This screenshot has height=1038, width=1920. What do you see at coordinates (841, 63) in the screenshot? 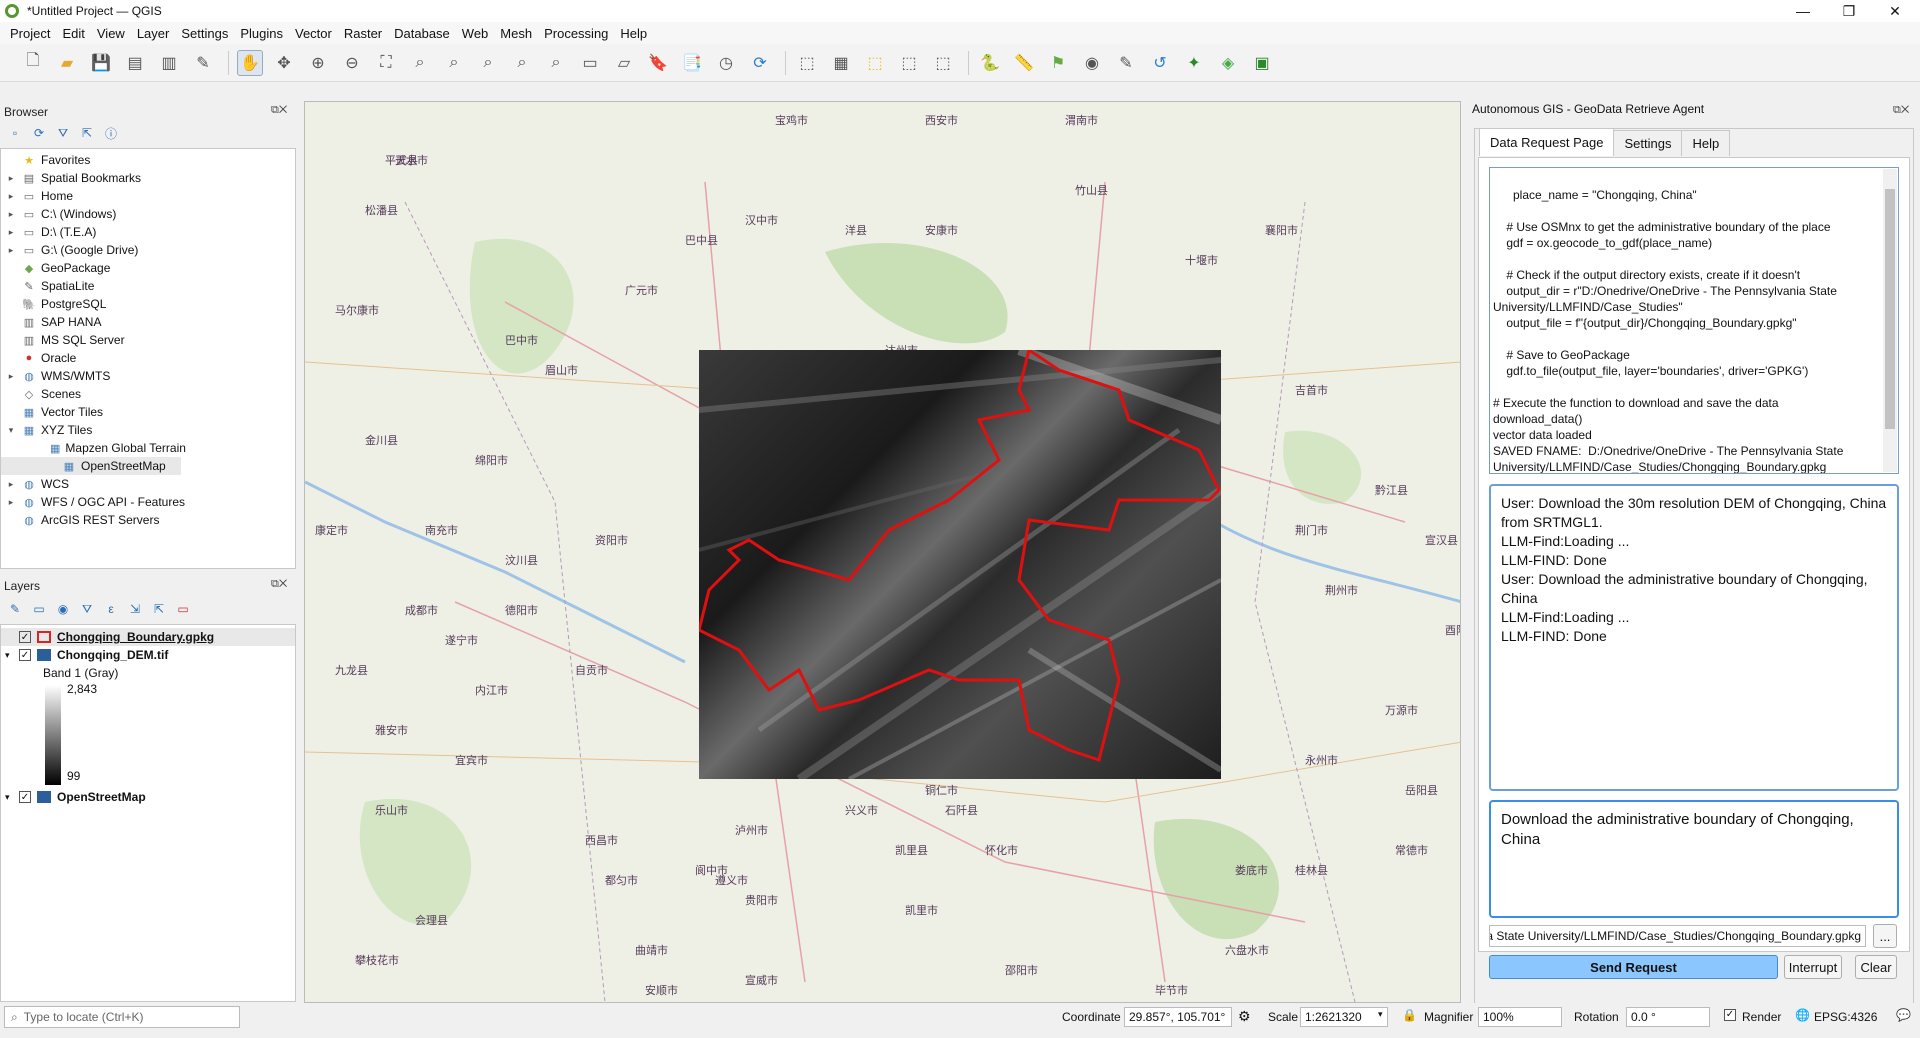
I see `open-attribute-table-icon: ▦` at bounding box center [841, 63].